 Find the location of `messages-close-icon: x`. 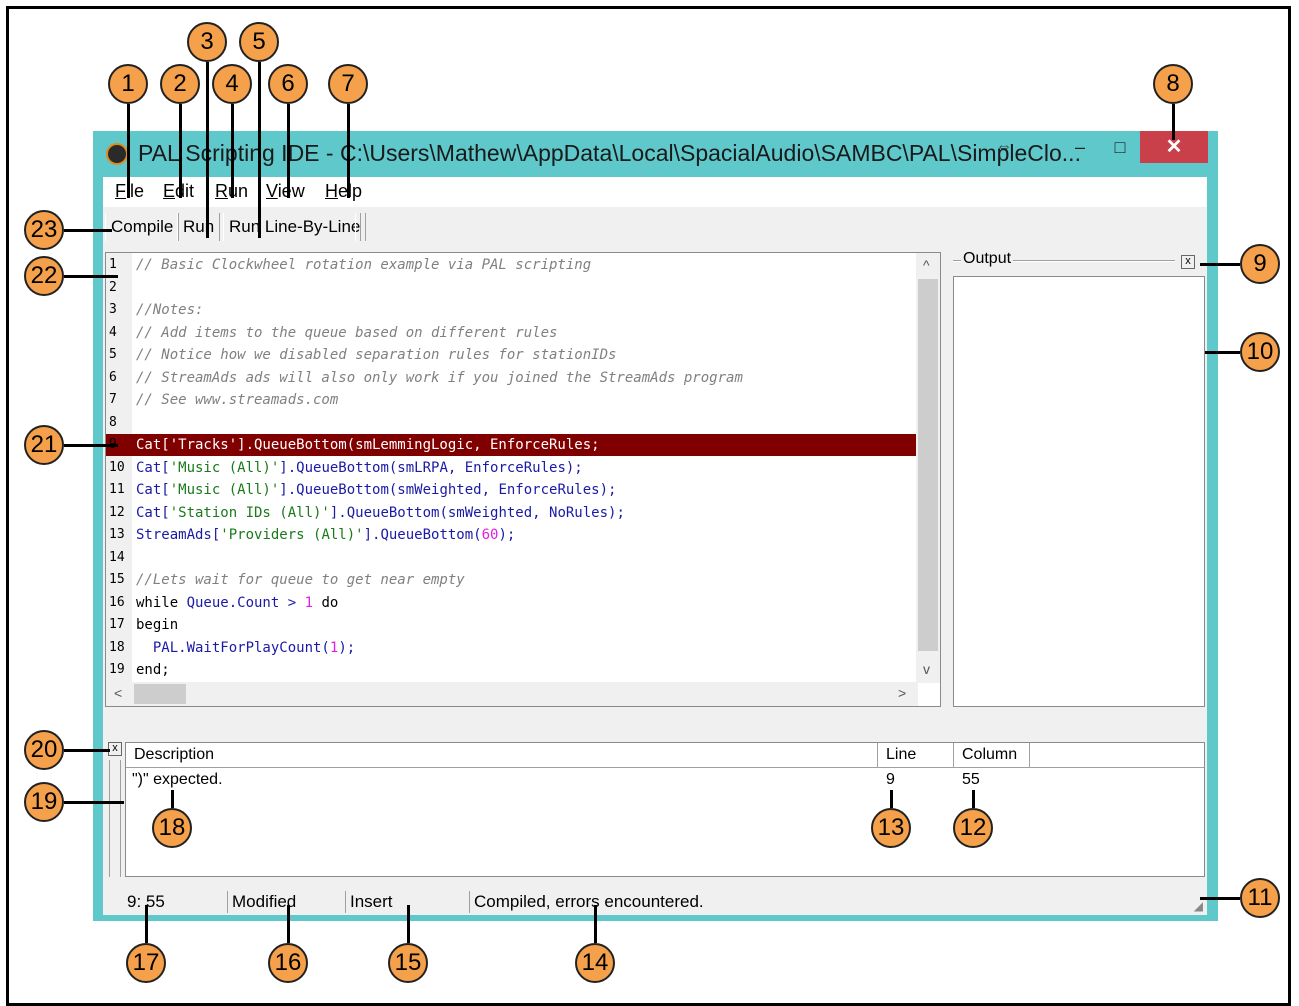

messages-close-icon: x is located at coordinates (115, 749).